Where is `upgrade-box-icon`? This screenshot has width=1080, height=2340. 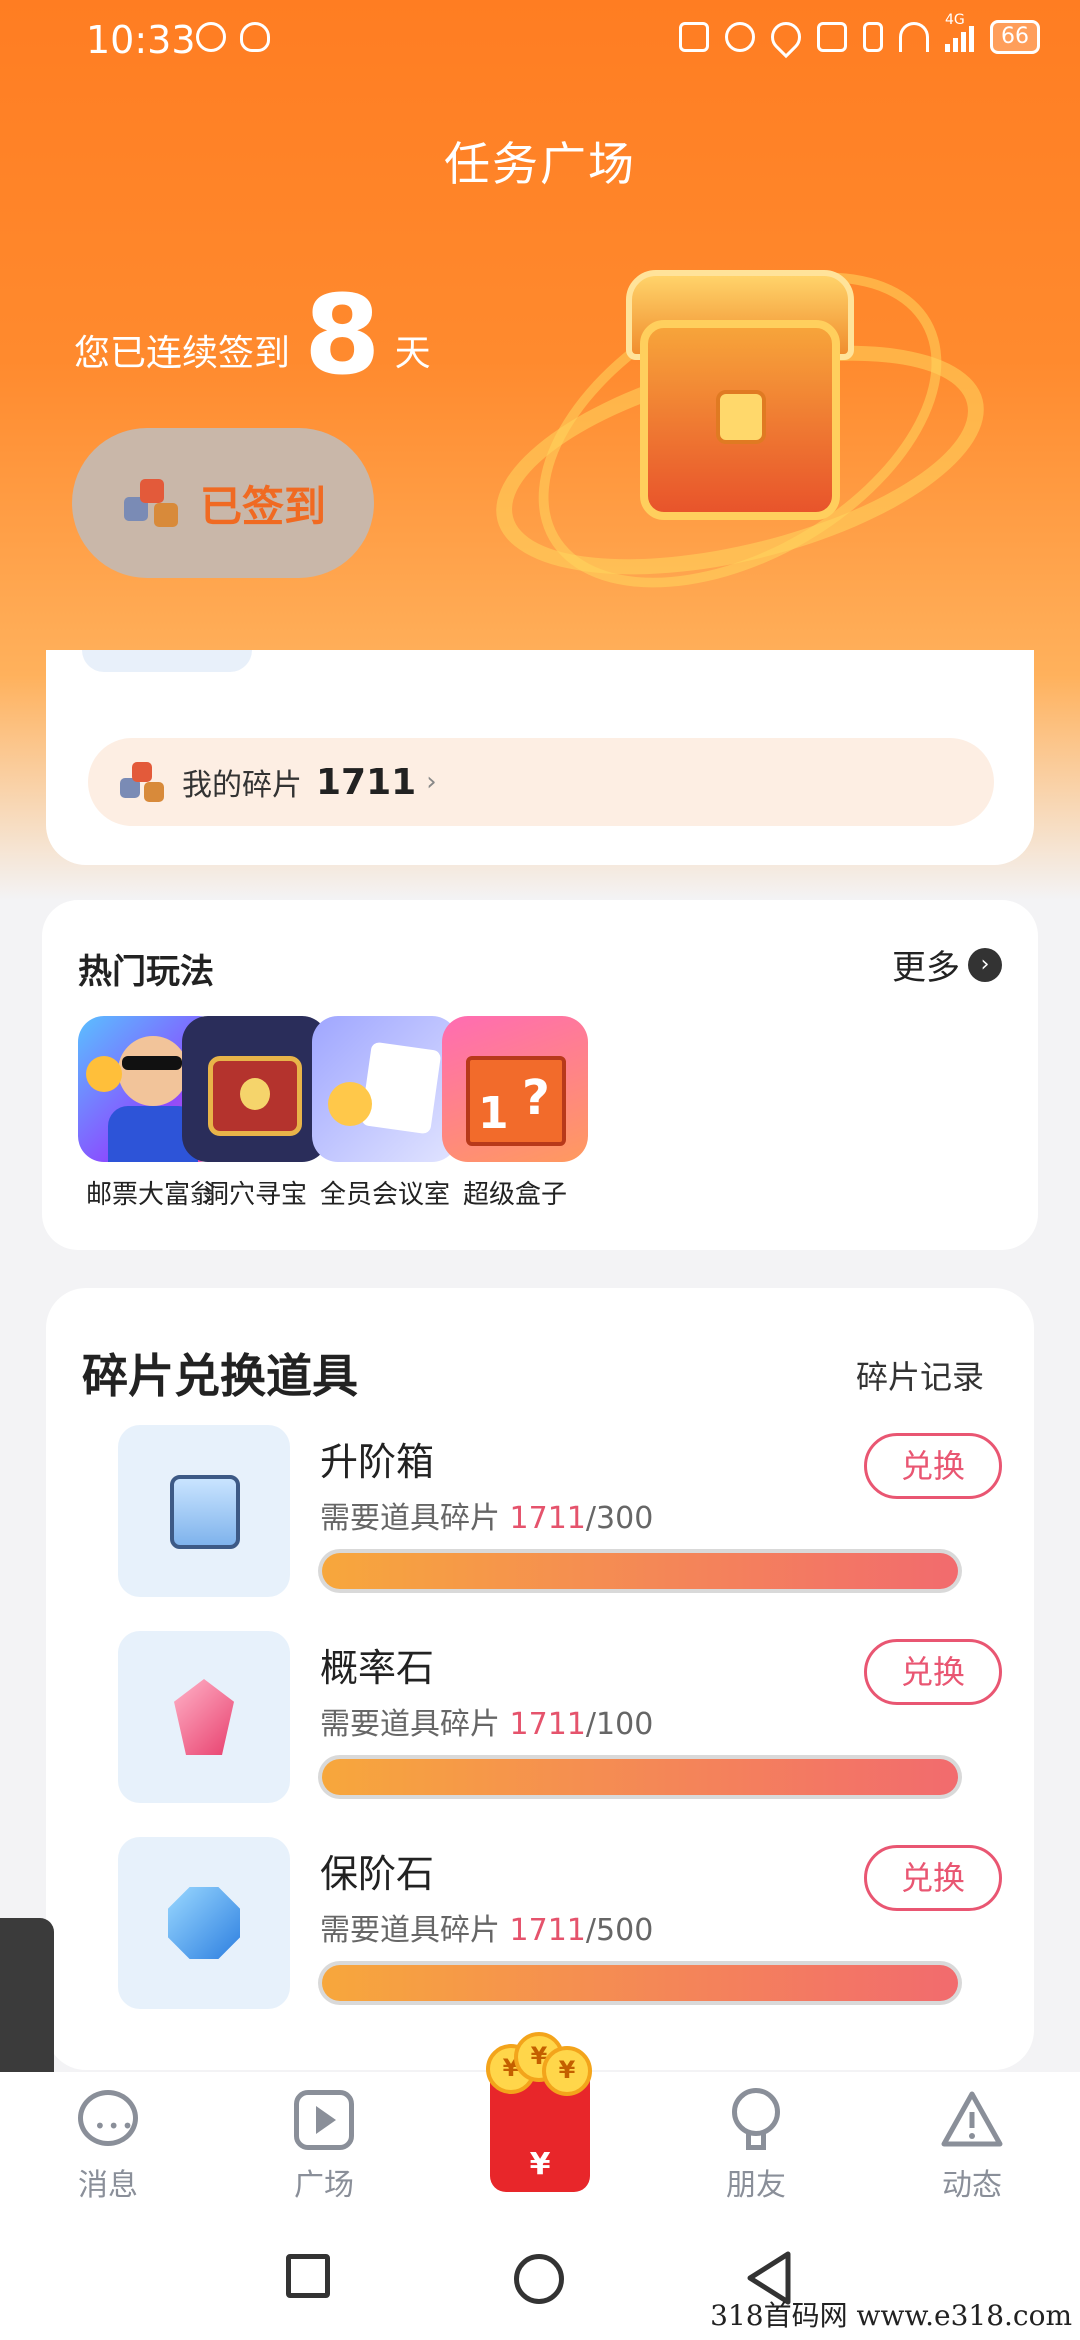
upgrade-box-icon is located at coordinates (204, 1511).